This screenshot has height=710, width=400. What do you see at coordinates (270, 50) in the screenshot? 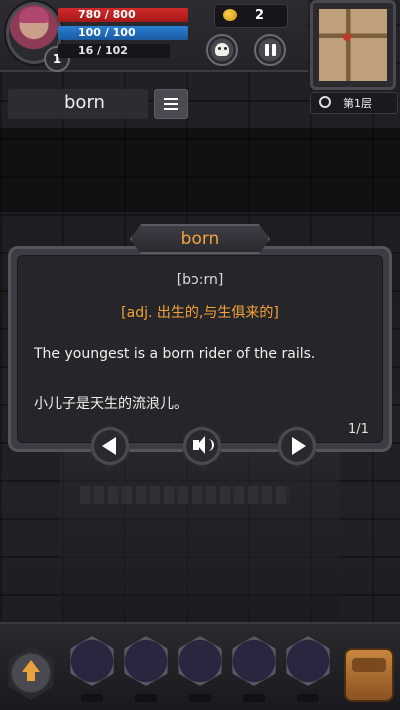
I see `pause-button` at bounding box center [270, 50].